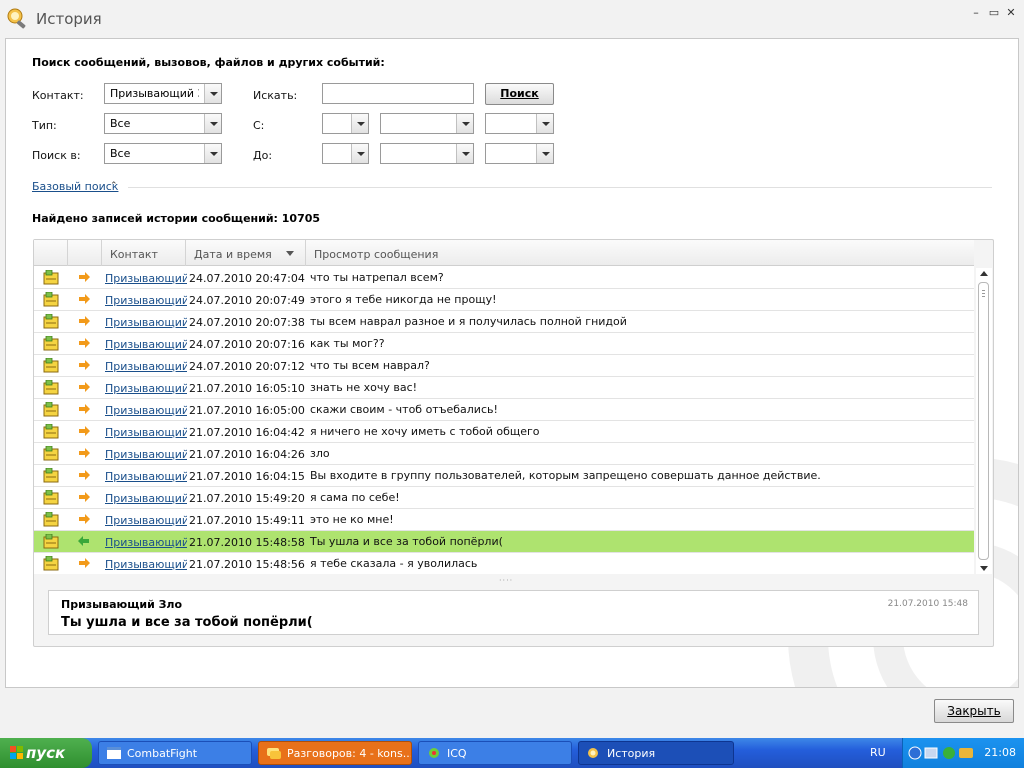 The width and height of the screenshot is (1024, 768). What do you see at coordinates (878, 752) in the screenshot?
I see `language-indicator: RU` at bounding box center [878, 752].